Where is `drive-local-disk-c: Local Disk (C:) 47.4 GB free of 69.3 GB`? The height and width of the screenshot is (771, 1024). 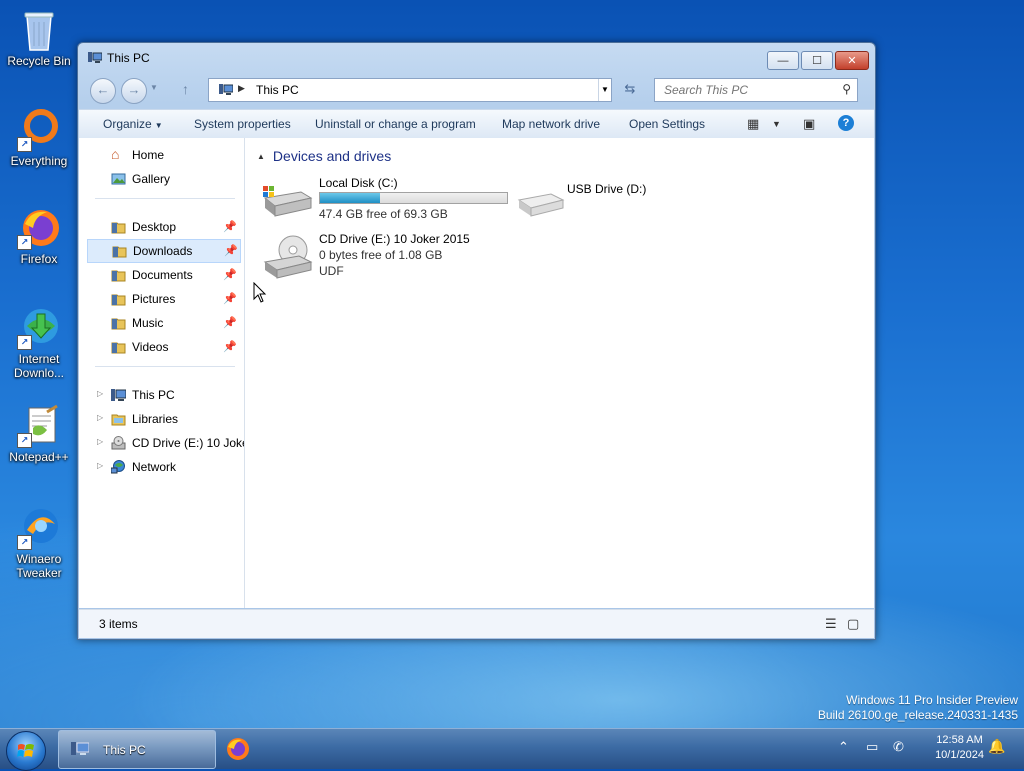
drive-local-disk-c: Local Disk (C:) 47.4 GB free of 69.3 GB is located at coordinates (386, 199).